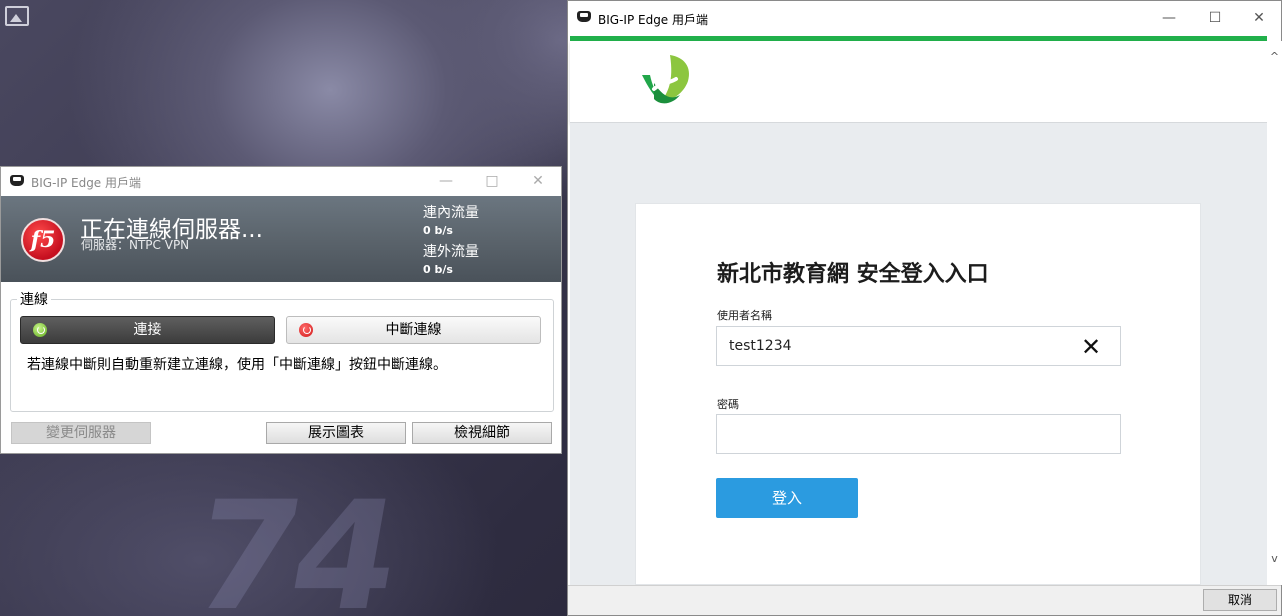 This screenshot has height=616, width=1282. What do you see at coordinates (336, 433) in the screenshot?
I see `show-chart-button: 展示圖表` at bounding box center [336, 433].